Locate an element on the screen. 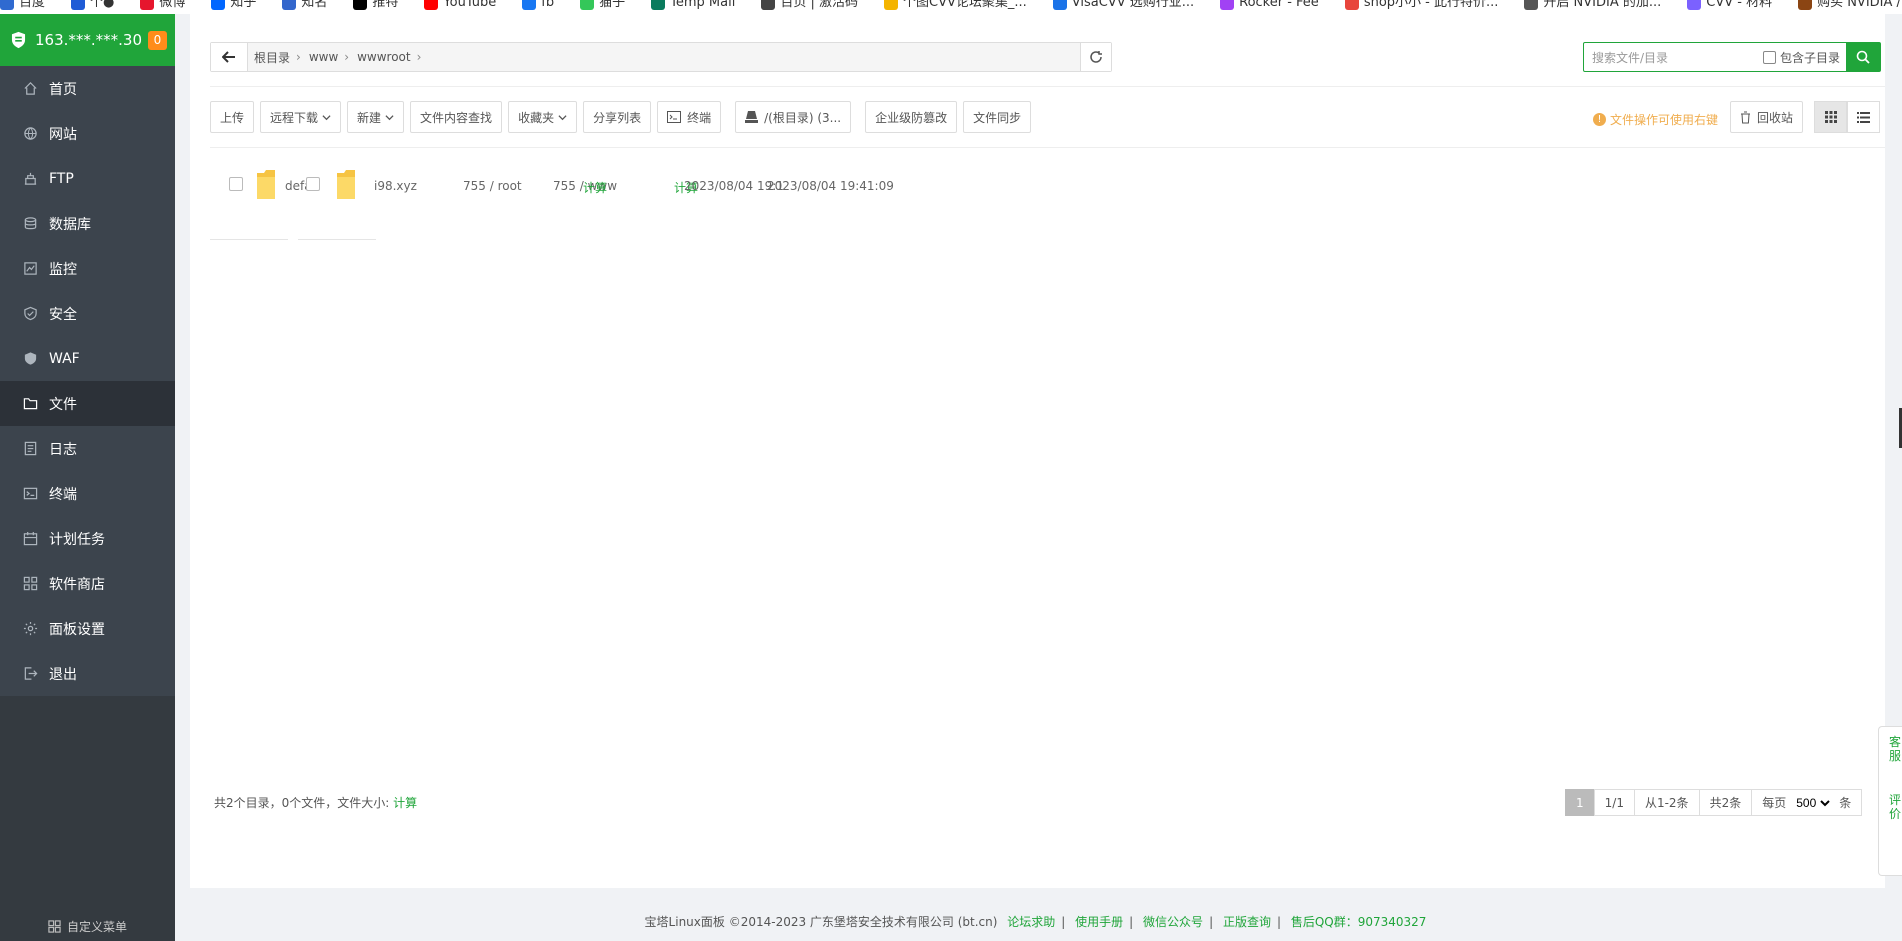  sidebar-item-11: 计划任务 is located at coordinates (87, 538).